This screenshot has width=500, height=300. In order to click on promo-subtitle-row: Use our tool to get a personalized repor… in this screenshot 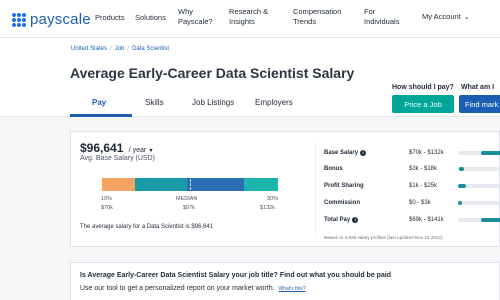, I will do `click(193, 288)`.